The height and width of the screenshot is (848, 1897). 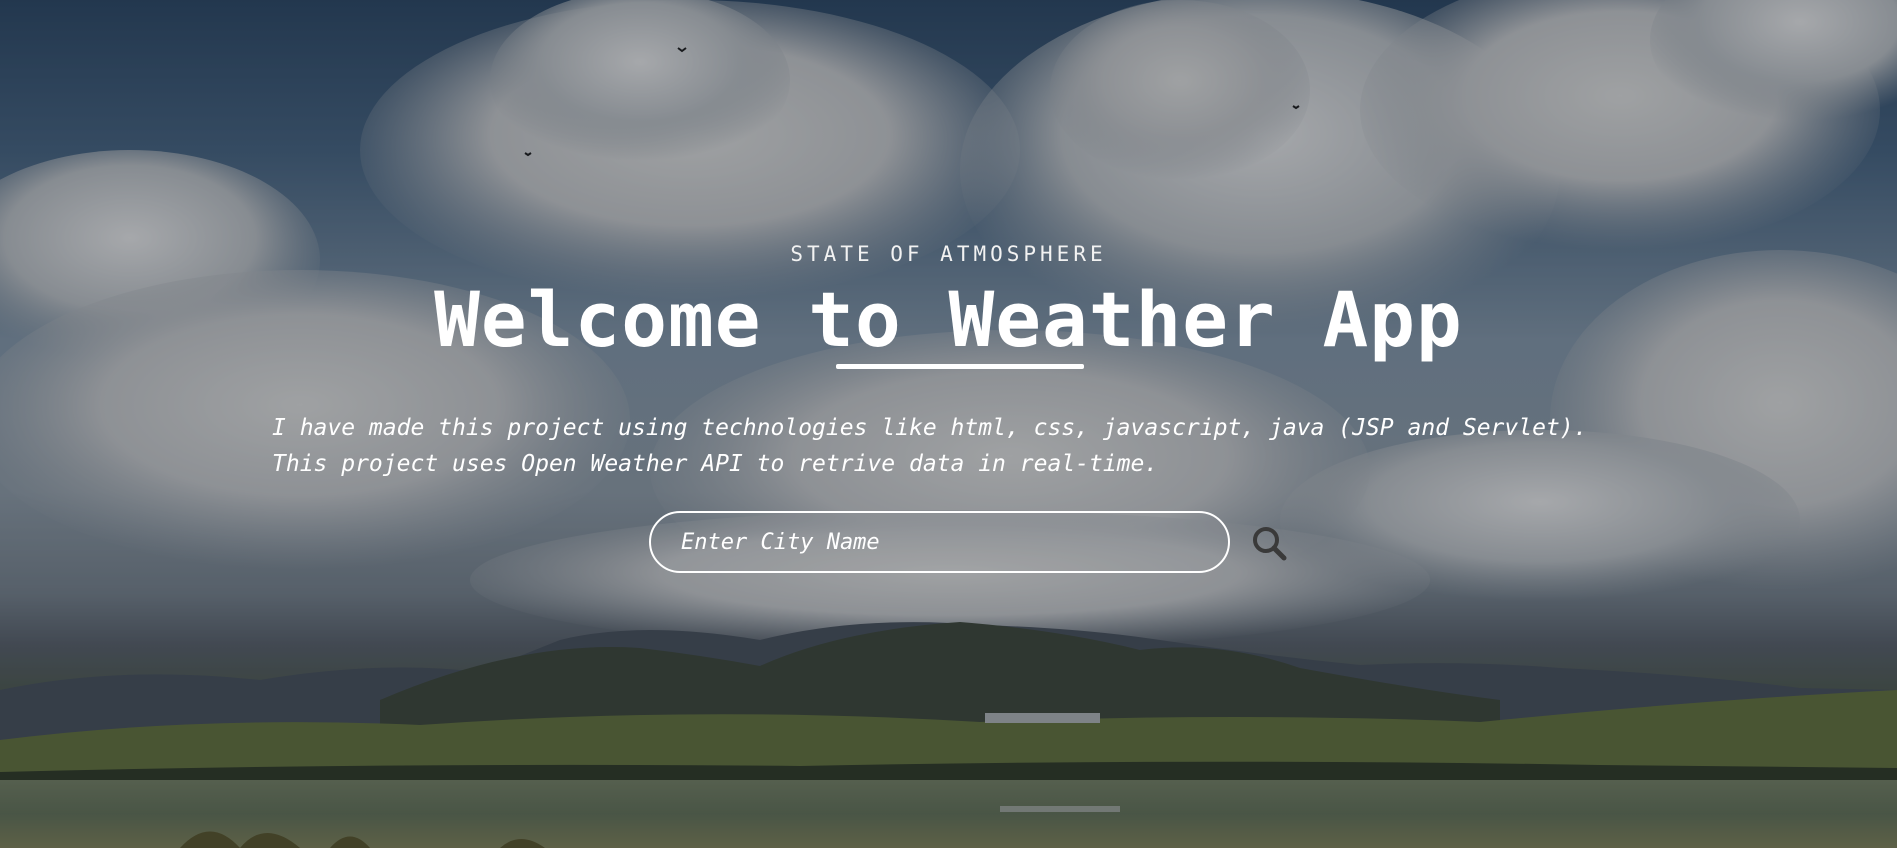 I want to click on search-icon, so click(x=1270, y=544).